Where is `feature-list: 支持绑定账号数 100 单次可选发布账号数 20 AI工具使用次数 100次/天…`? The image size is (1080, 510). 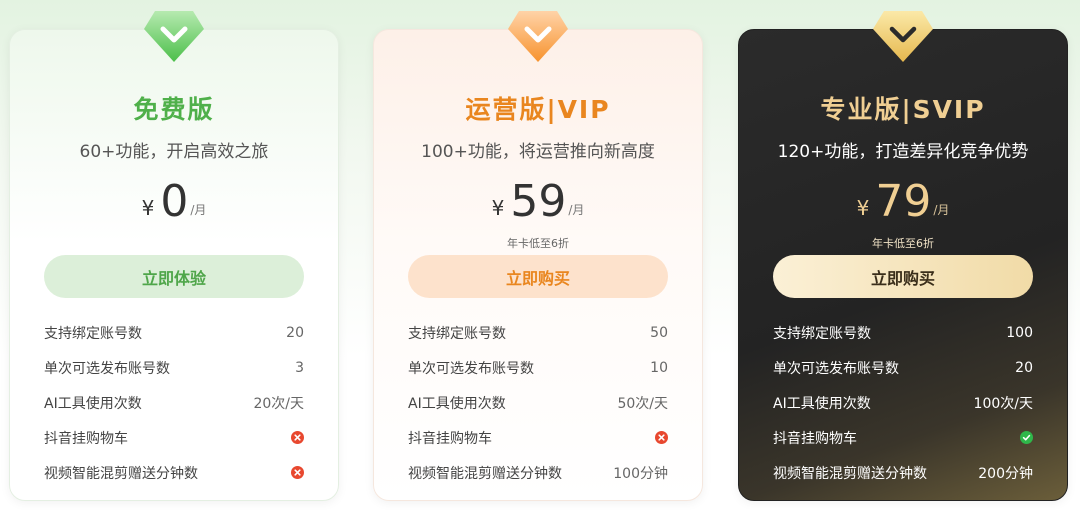 feature-list: 支持绑定账号数 100 单次可选发布账号数 20 AI工具使用次数 100次/天… is located at coordinates (903, 402).